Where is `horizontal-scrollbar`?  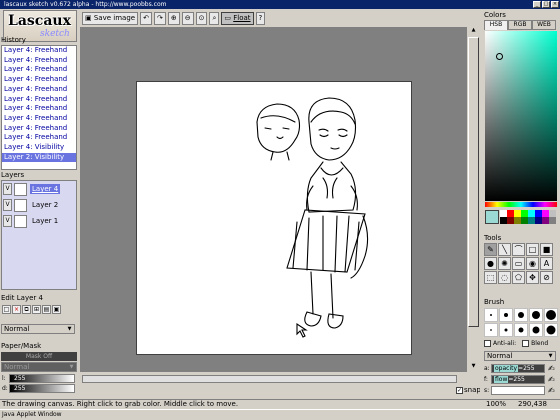
horizontal-scrollbar is located at coordinates (269, 379).